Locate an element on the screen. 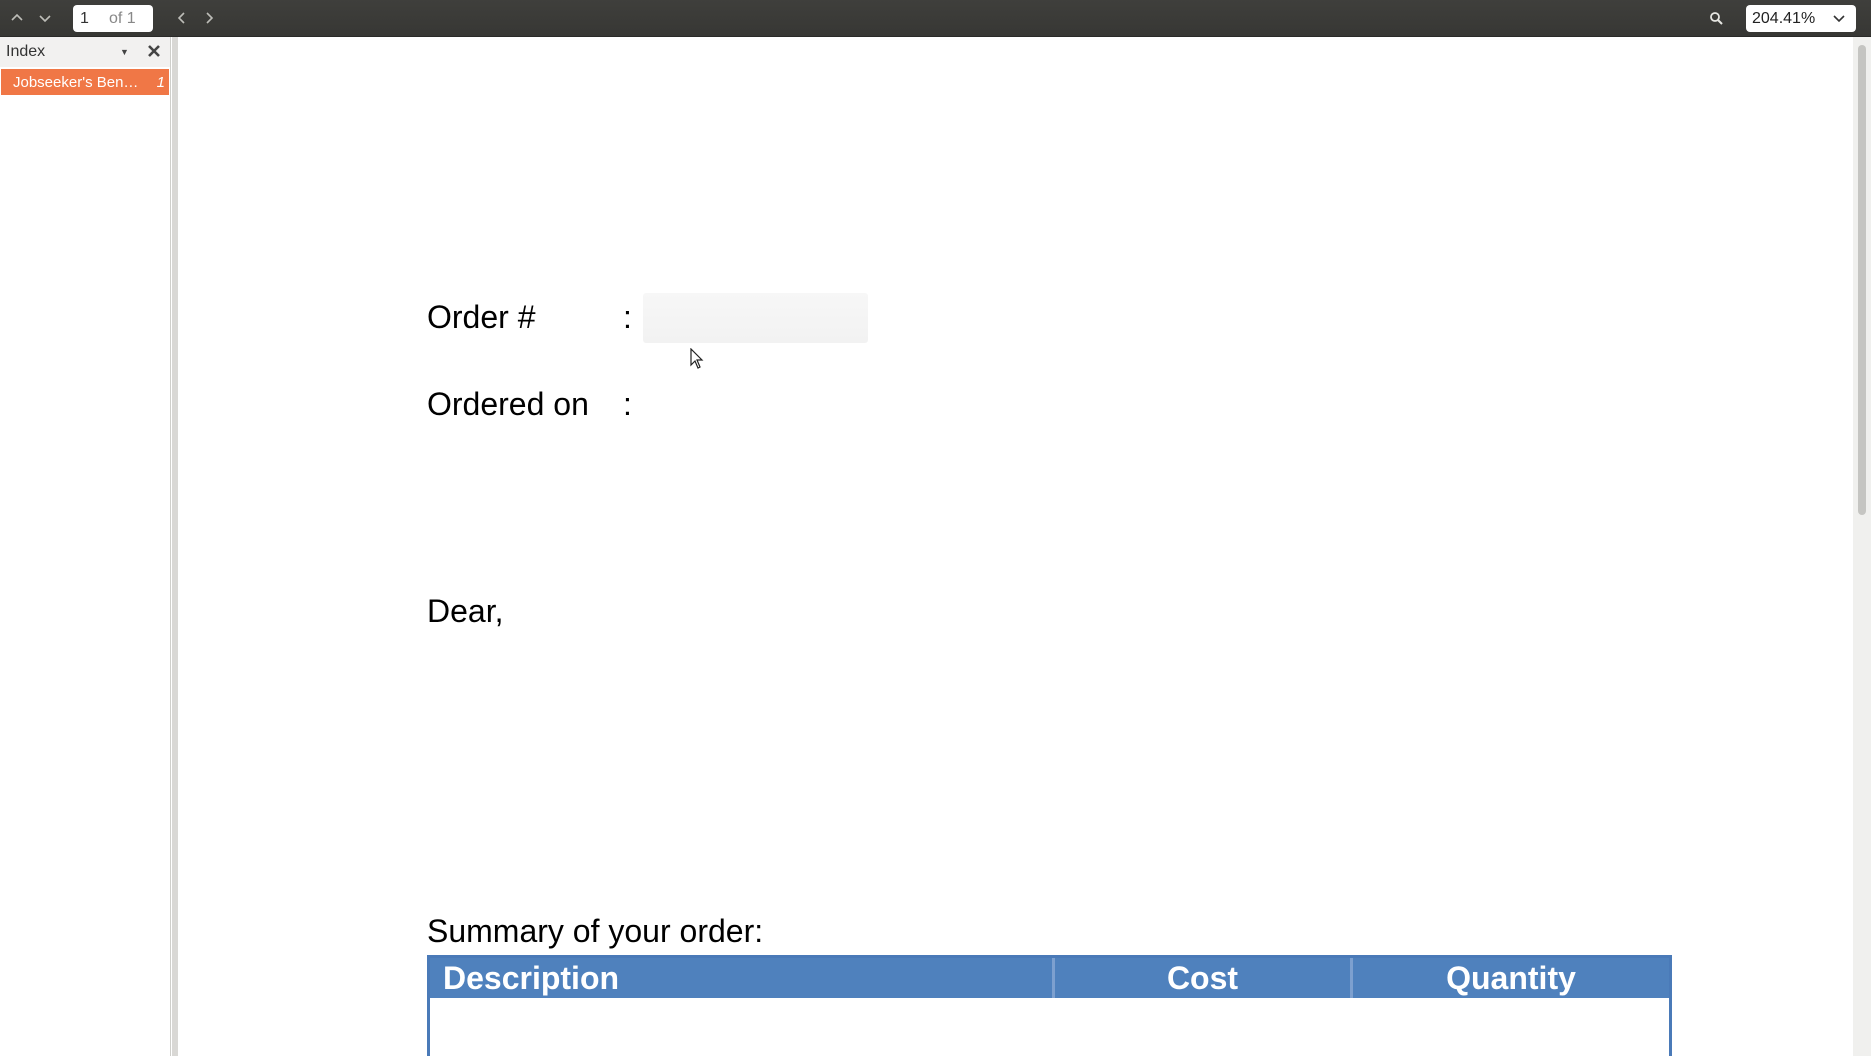 The width and height of the screenshot is (1871, 1056). column-header-cost: Cost is located at coordinates (1204, 978).